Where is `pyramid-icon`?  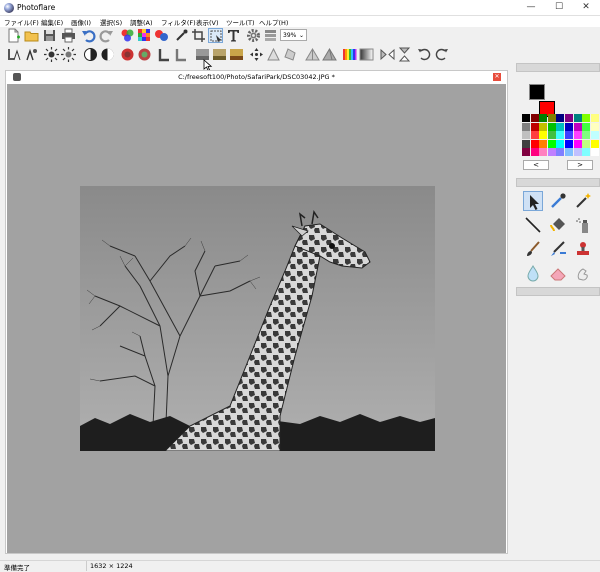 pyramid-icon is located at coordinates (312, 54).